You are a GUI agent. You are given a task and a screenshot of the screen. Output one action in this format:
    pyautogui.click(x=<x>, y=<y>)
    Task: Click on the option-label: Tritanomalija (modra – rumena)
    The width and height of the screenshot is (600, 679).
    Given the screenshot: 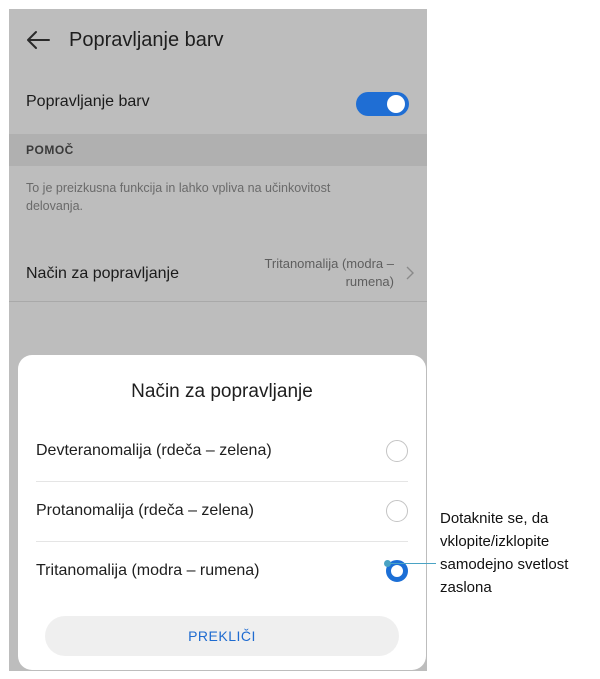 What is the action you would take?
    pyautogui.click(x=148, y=570)
    